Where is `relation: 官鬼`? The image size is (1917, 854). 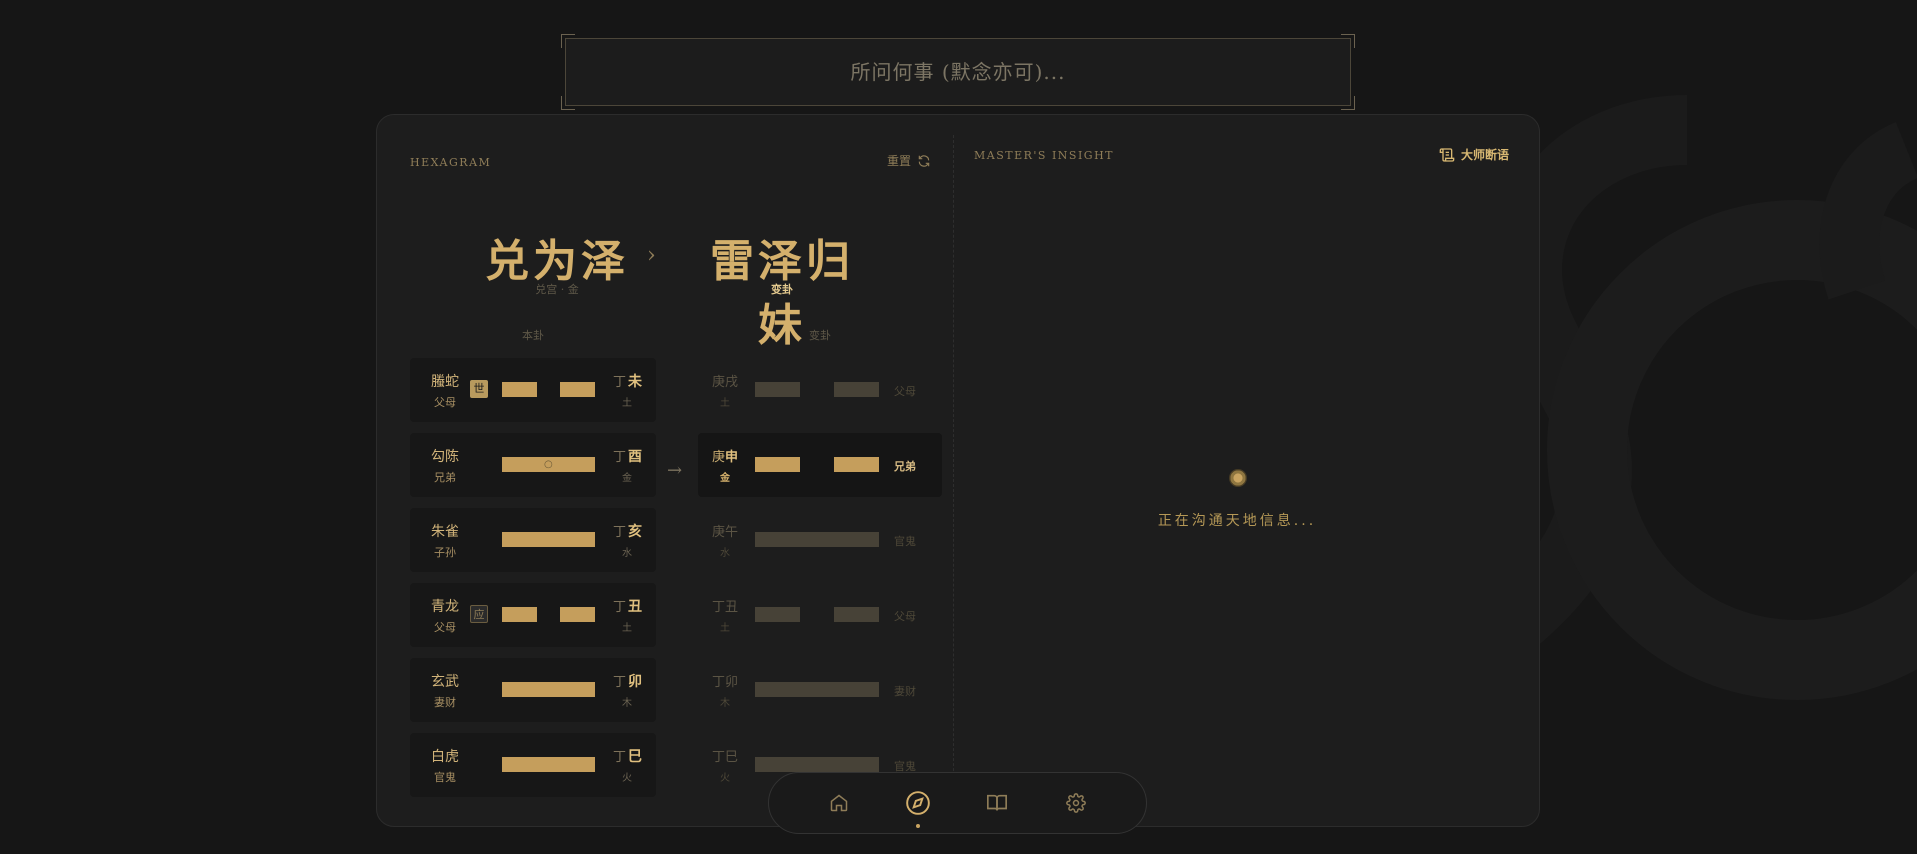 relation: 官鬼 is located at coordinates (445, 777).